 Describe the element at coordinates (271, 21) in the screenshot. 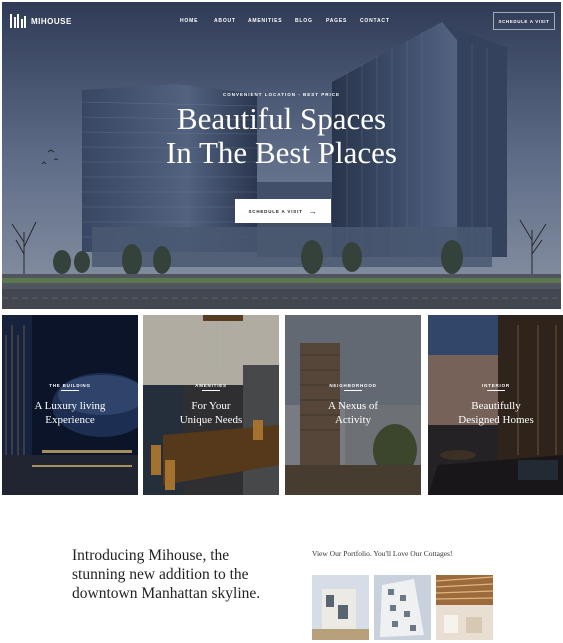

I see `nav-item-amenities: AMENITIES` at that location.